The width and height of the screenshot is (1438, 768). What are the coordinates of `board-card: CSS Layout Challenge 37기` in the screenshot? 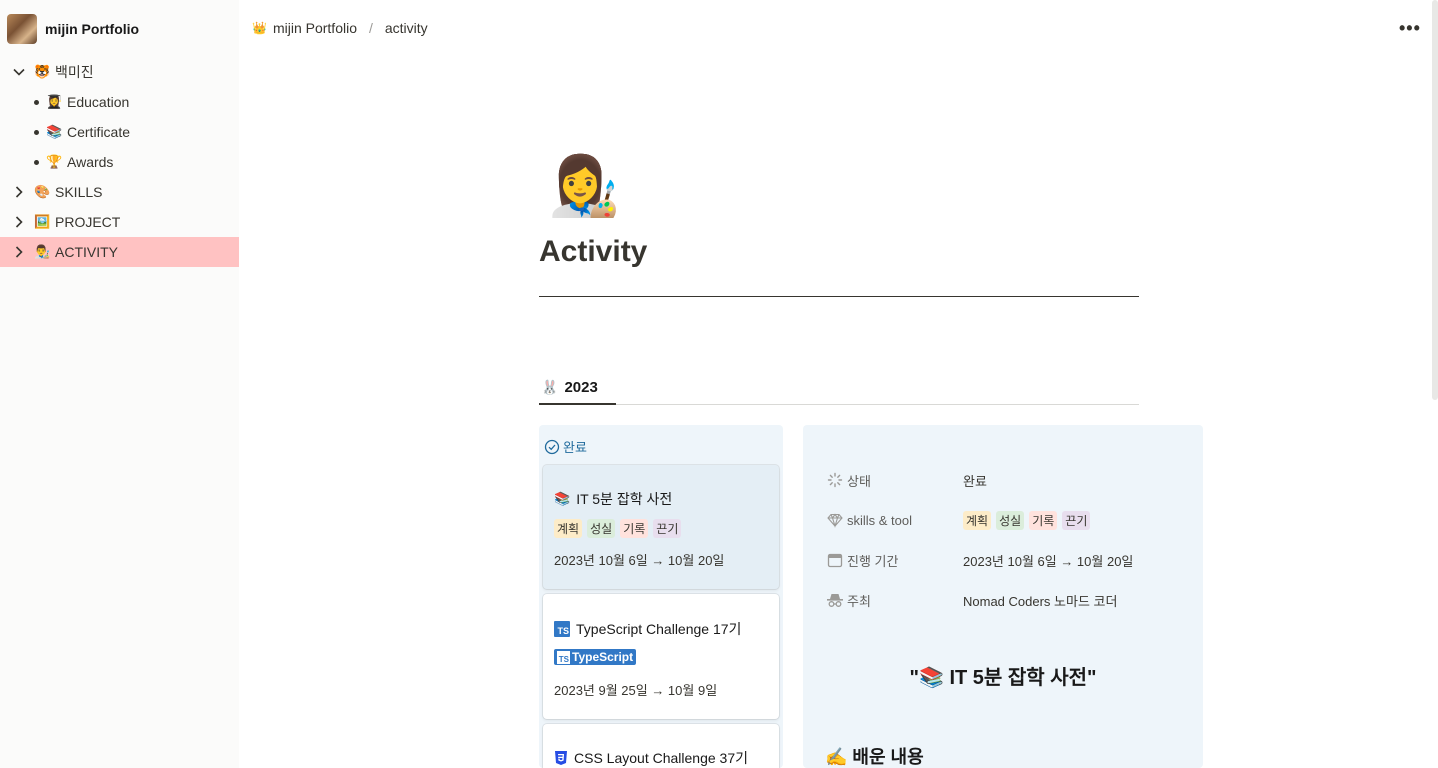 It's located at (661, 746).